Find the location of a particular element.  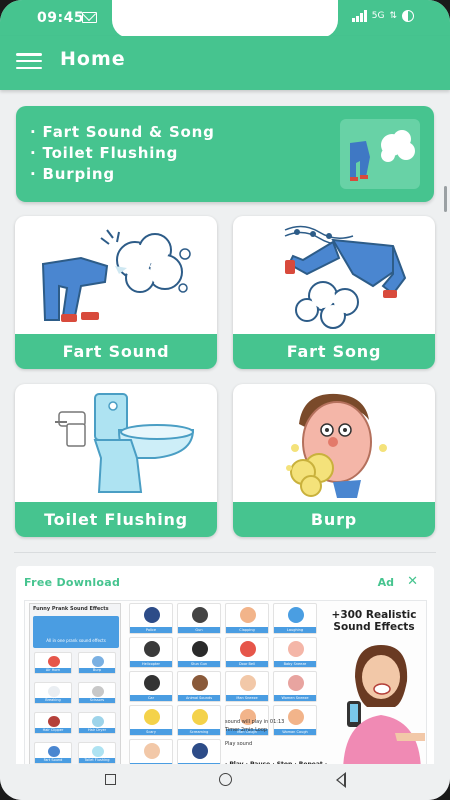

ad-close-icon: ✕ is located at coordinates (412, 581).